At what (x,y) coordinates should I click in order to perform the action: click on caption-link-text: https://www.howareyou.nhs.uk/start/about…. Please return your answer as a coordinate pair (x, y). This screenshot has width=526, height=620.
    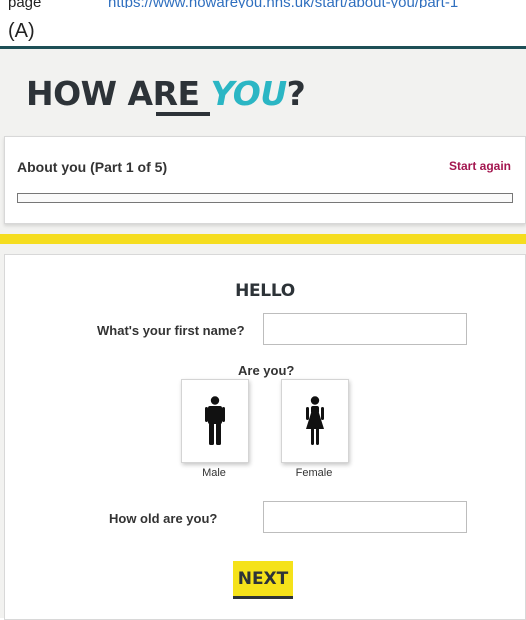
    Looking at the image, I should click on (283, 4).